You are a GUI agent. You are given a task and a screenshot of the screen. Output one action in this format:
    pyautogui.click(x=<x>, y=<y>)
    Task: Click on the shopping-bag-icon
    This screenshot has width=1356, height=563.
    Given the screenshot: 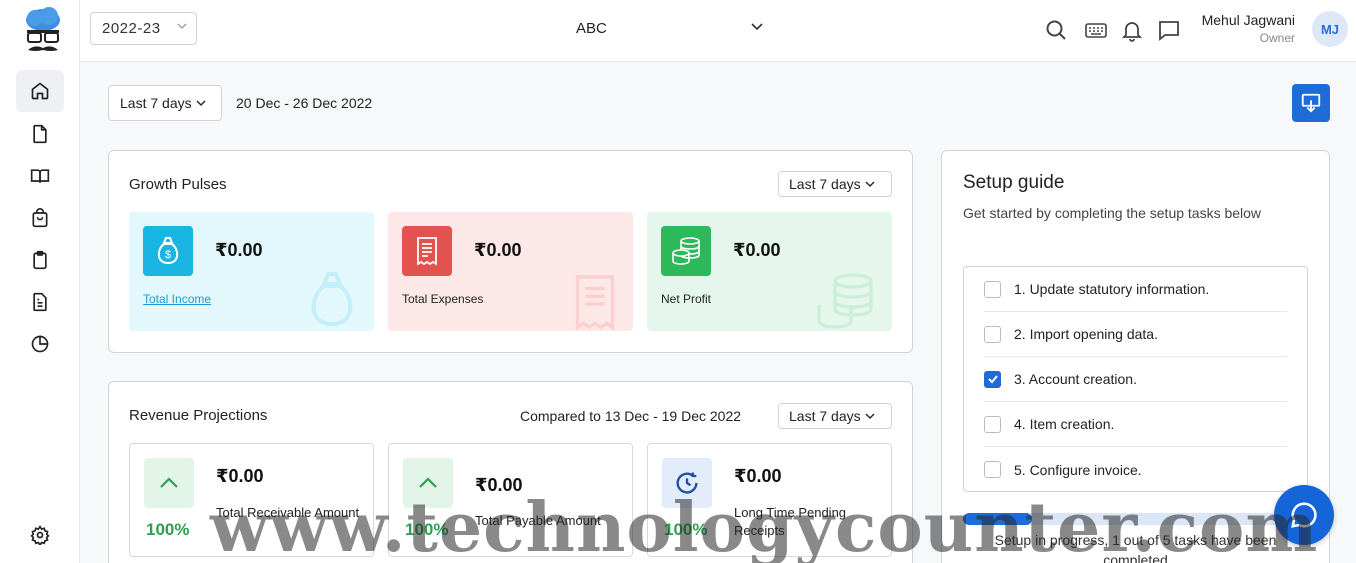 What is the action you would take?
    pyautogui.click(x=40, y=218)
    